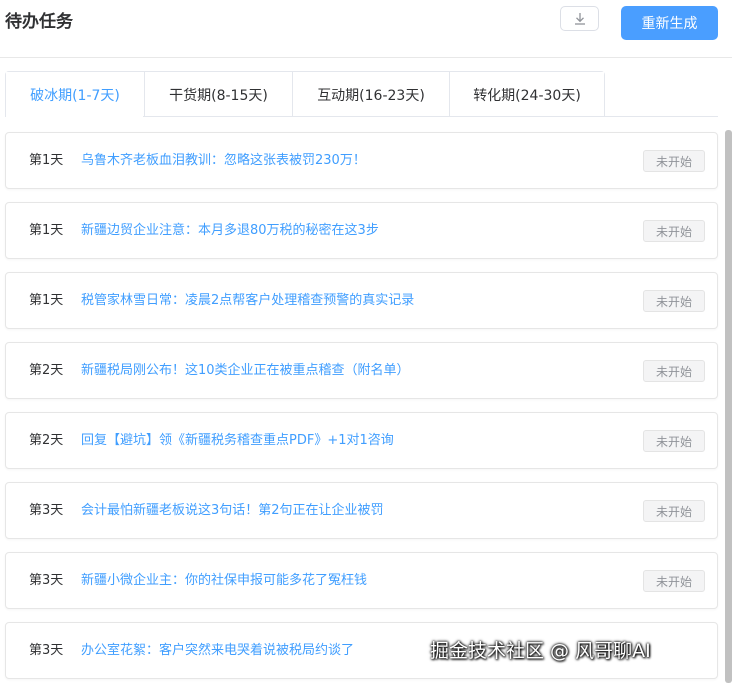 This screenshot has height=683, width=732. I want to click on task-item: 第2天 回复【避坑】领《新疆税务稽查重点PDF》+1对1咨询 未开始, so click(361, 440).